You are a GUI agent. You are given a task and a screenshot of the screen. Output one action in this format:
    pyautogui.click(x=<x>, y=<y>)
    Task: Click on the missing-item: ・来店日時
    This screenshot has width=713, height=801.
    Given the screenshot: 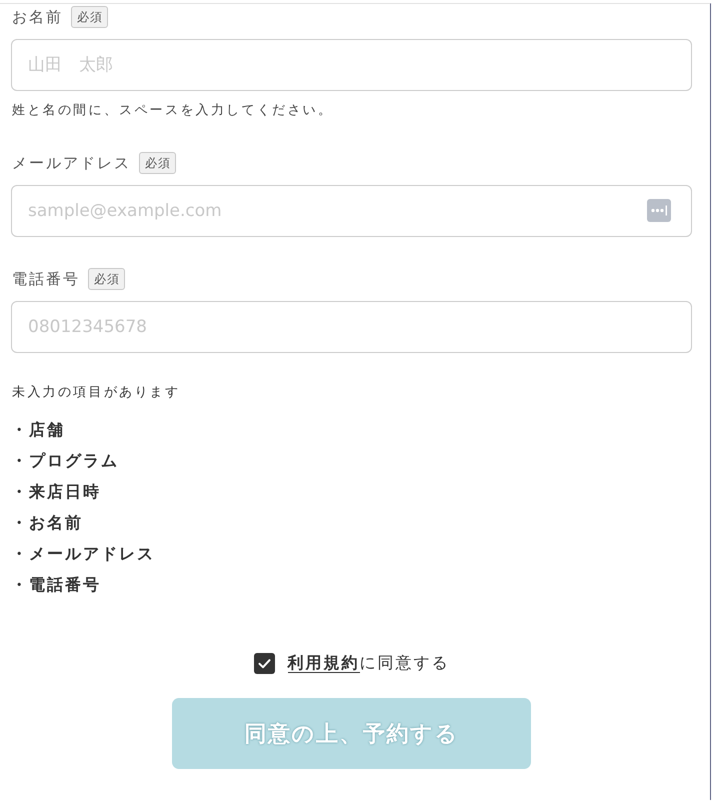 What is the action you would take?
    pyautogui.click(x=56, y=492)
    